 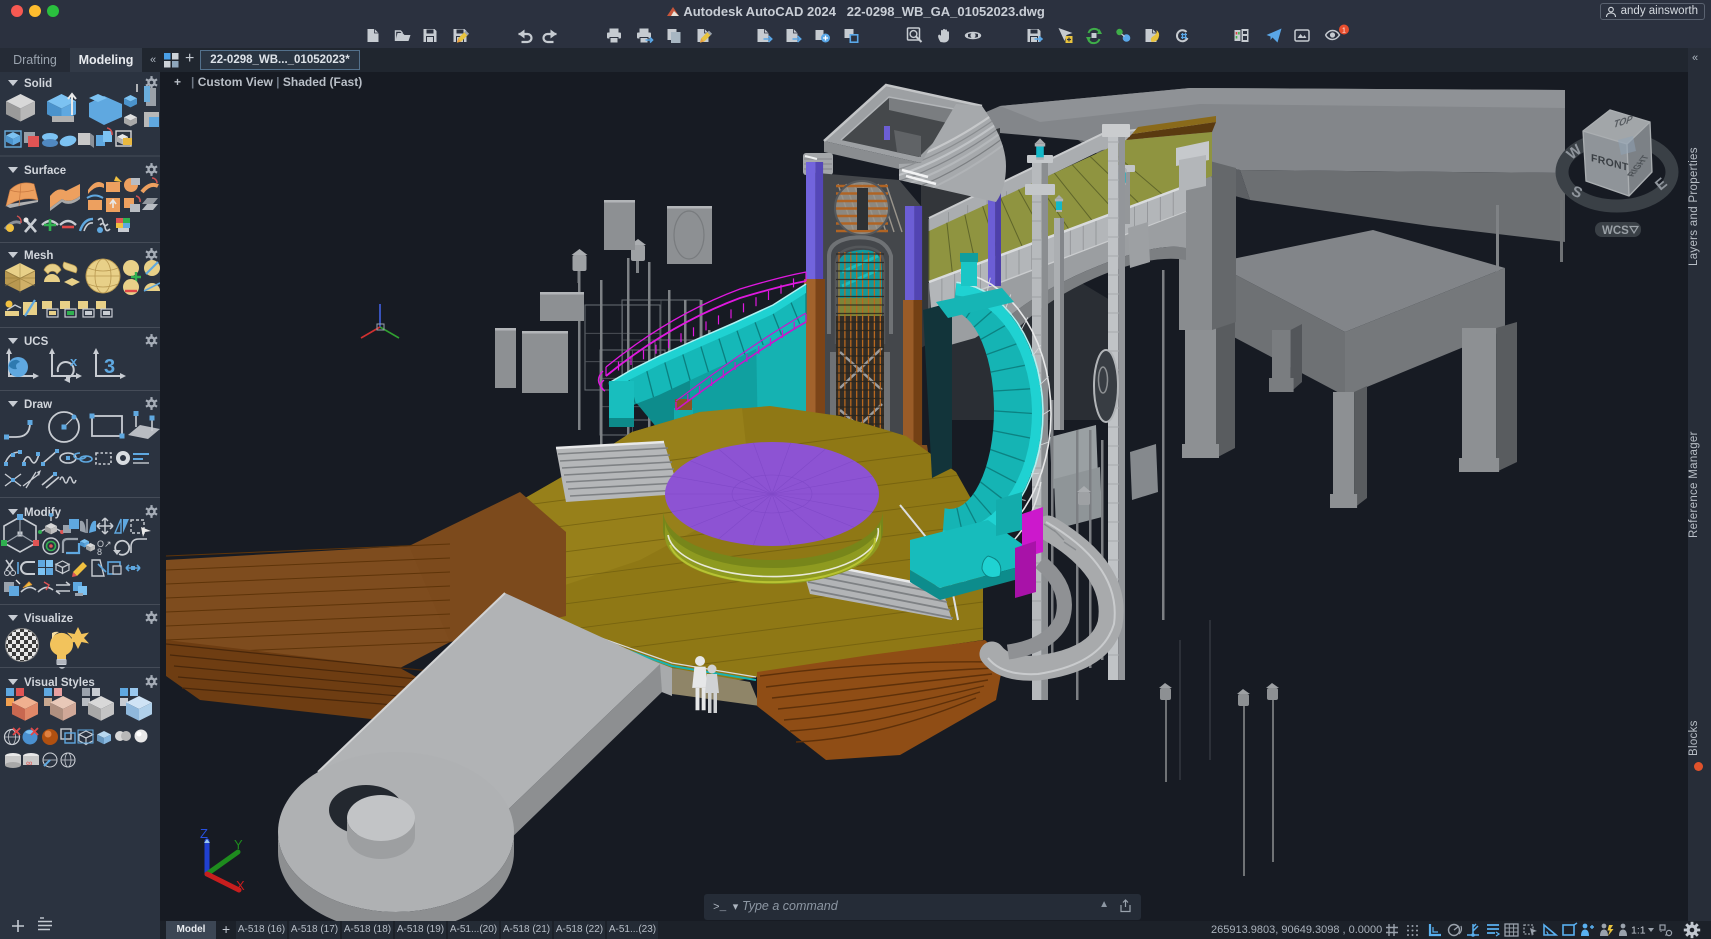 I want to click on svg-text: Surface, so click(x=45, y=171).